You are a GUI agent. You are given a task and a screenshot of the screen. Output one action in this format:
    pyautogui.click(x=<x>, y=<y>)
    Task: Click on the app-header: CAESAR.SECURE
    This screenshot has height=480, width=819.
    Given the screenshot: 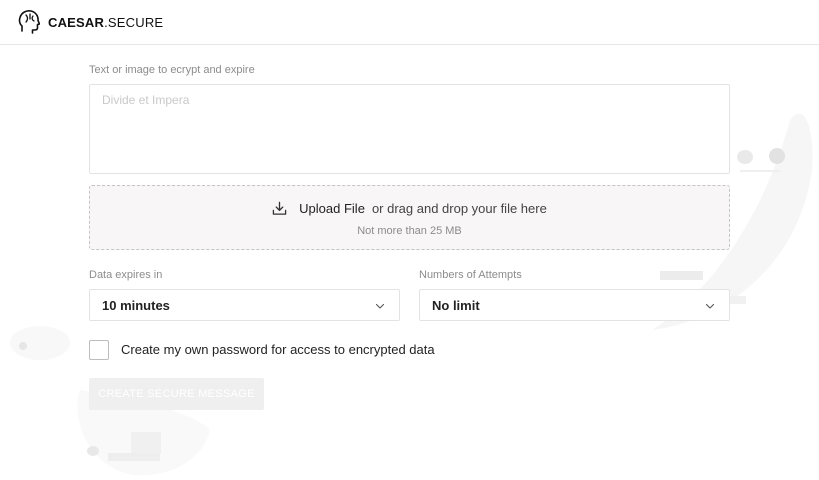 What is the action you would take?
    pyautogui.click(x=409, y=22)
    